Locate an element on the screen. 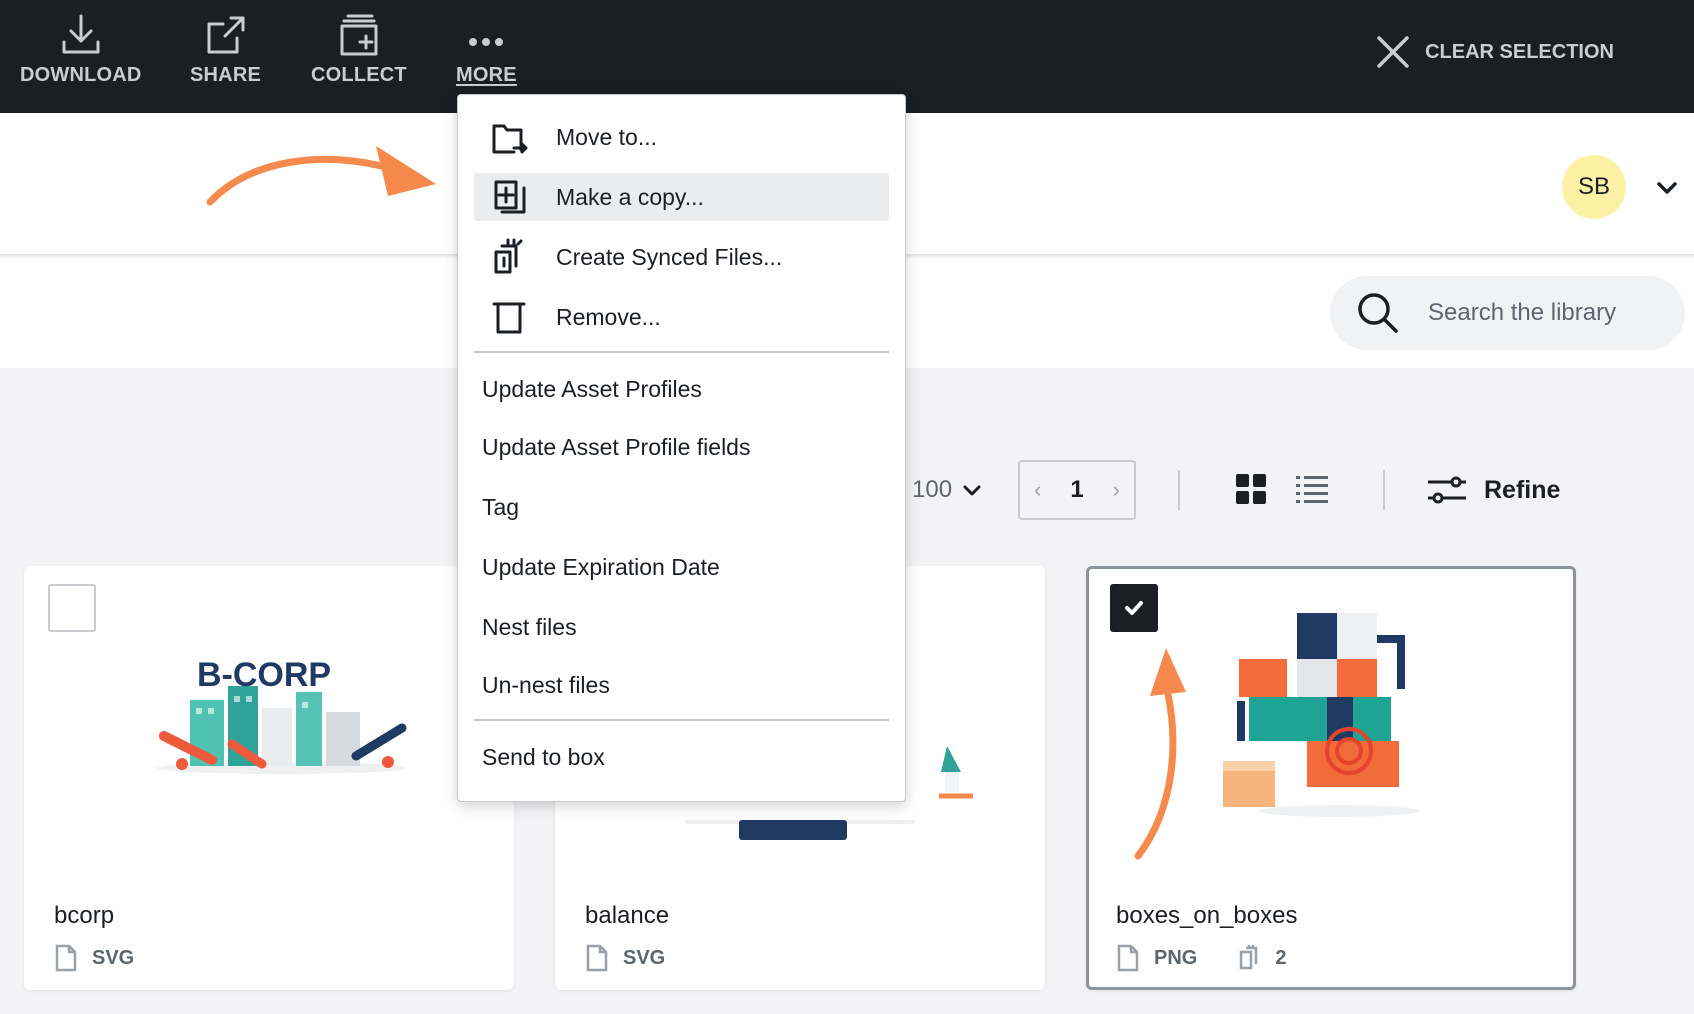 The height and width of the screenshot is (1014, 1694). more-dots-icon is located at coordinates (486, 42).